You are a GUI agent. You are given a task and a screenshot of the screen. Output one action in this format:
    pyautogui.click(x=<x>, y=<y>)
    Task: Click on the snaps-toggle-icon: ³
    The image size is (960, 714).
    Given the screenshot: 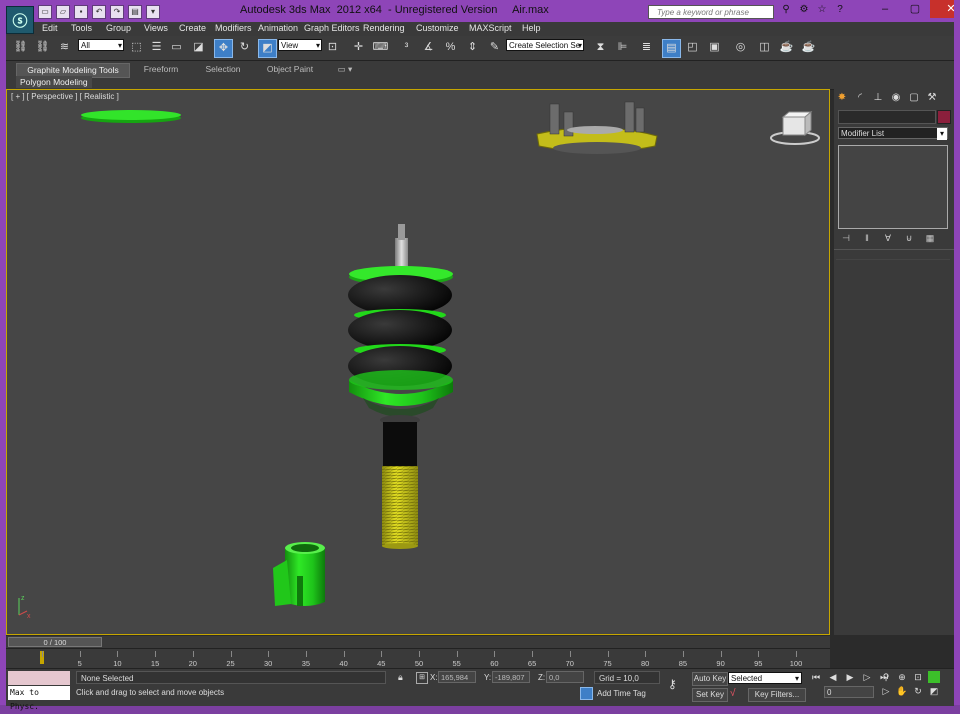 What is the action you would take?
    pyautogui.click(x=406, y=47)
    